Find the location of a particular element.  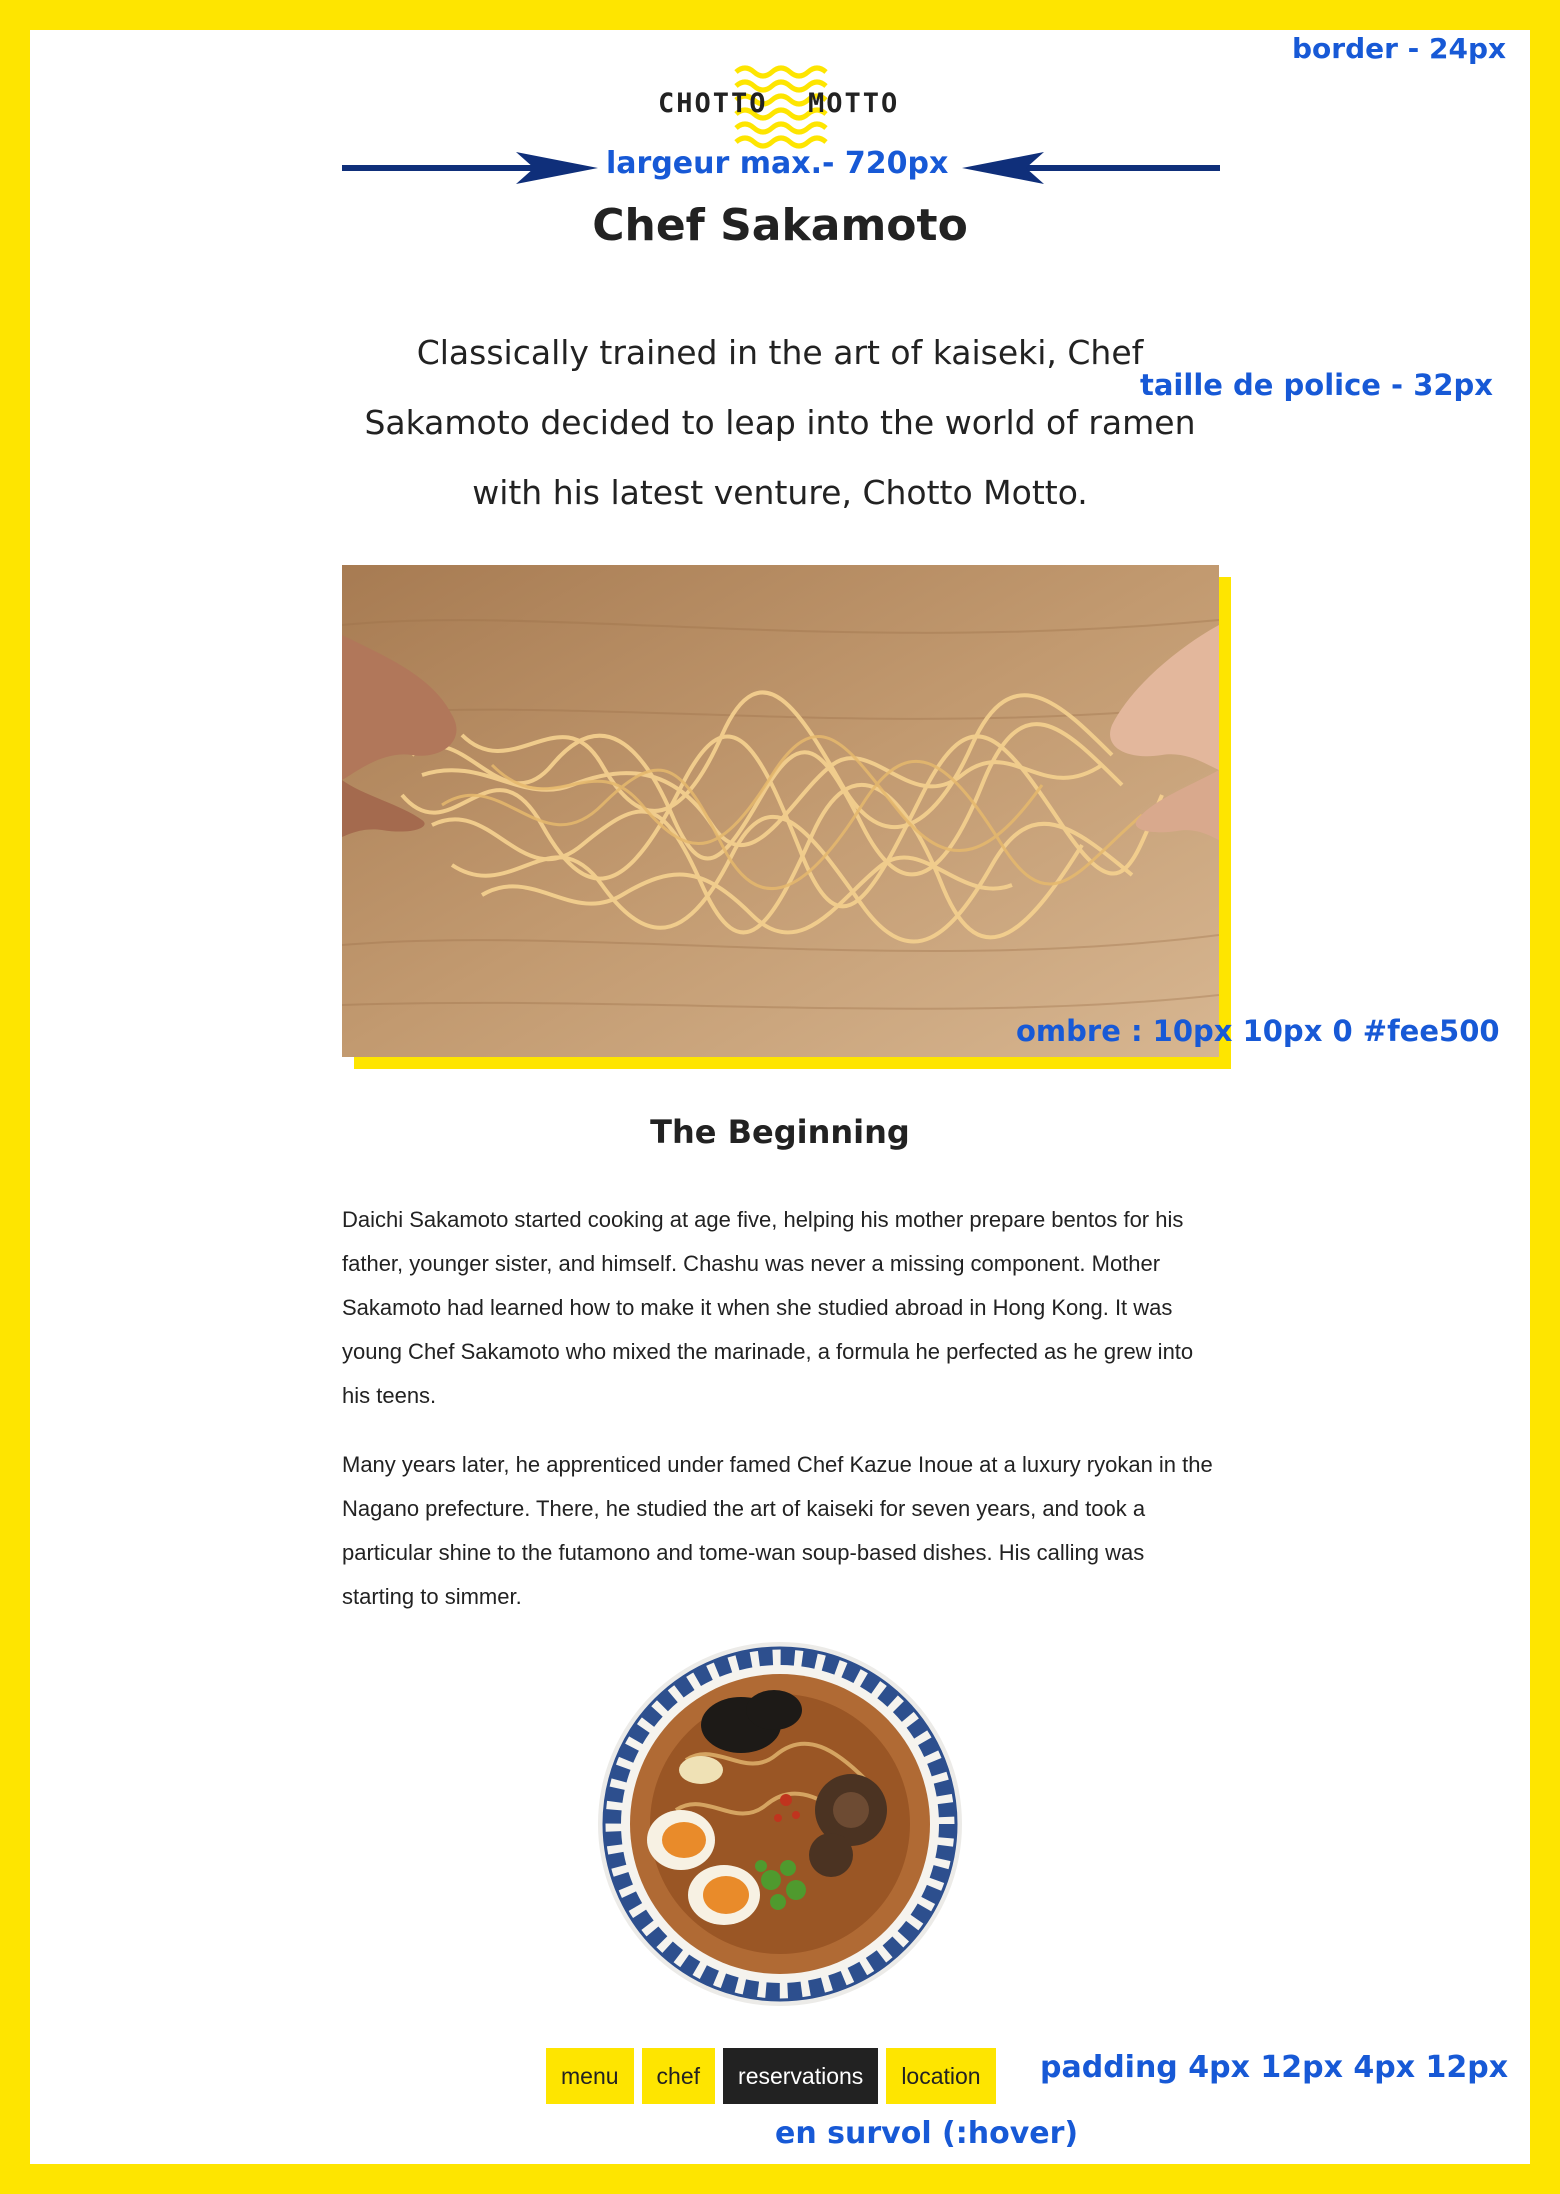

chotto-motto-logo: CHOTTO MOTTO is located at coordinates (780, 105).